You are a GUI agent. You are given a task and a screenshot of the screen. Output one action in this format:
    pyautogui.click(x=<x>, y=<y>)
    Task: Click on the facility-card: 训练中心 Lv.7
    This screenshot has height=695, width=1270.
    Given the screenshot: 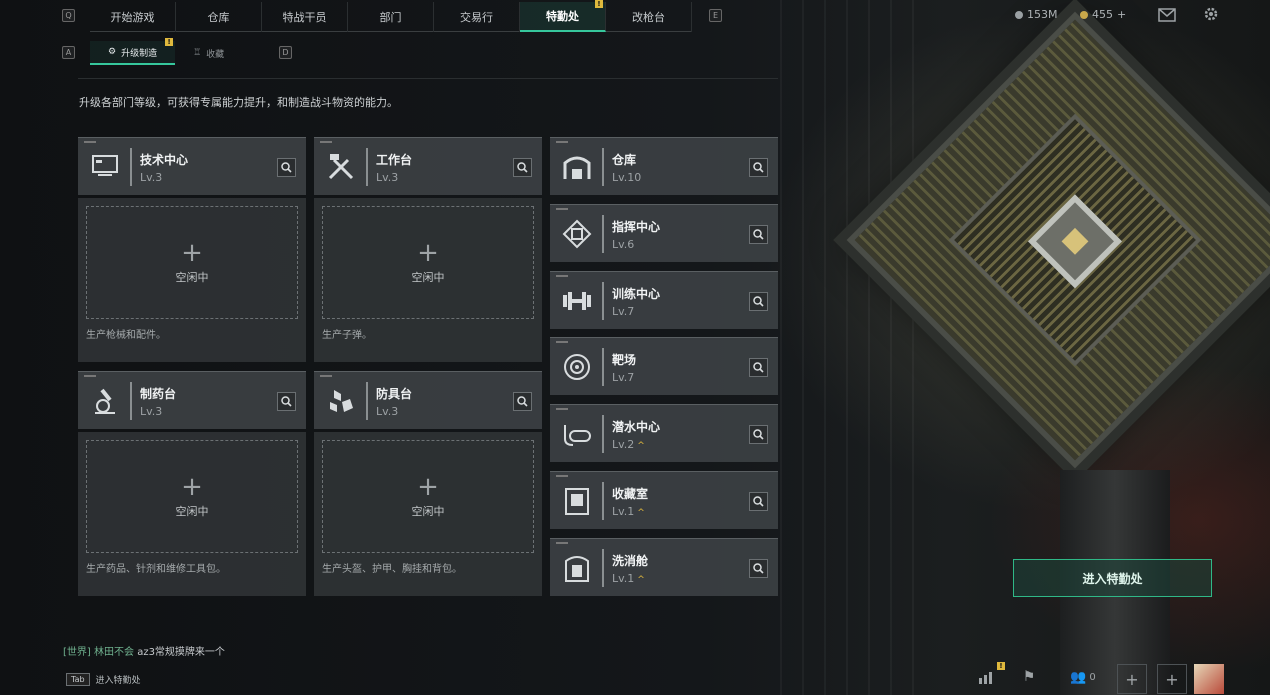 What is the action you would take?
    pyautogui.click(x=664, y=299)
    